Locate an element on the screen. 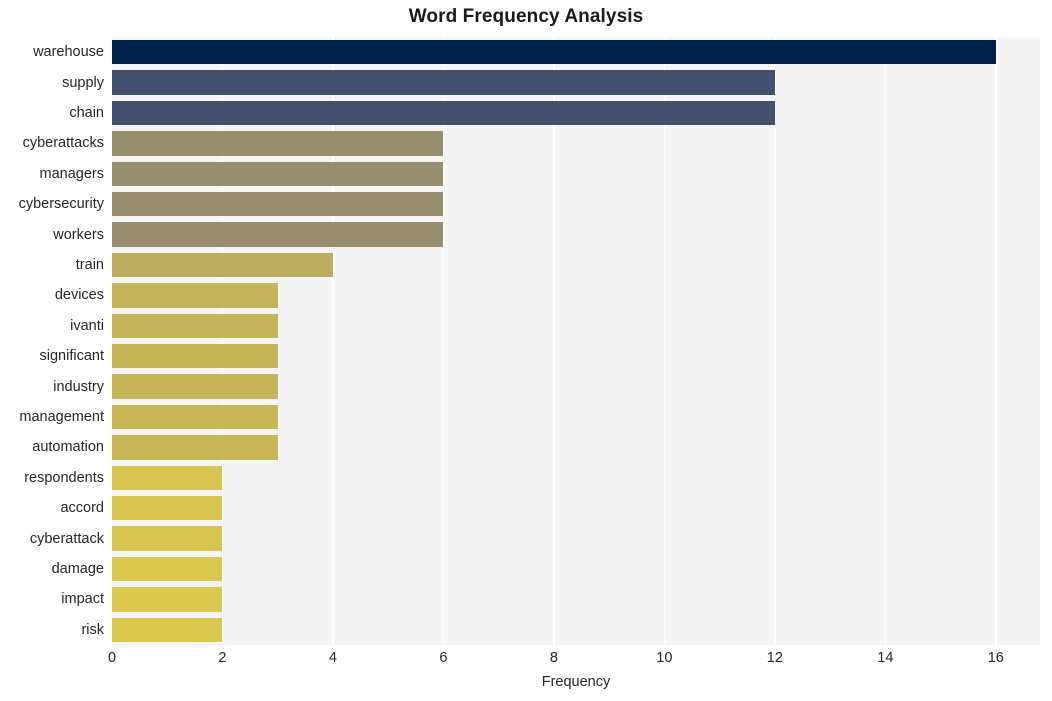  y-tick-label: train is located at coordinates (89, 265).